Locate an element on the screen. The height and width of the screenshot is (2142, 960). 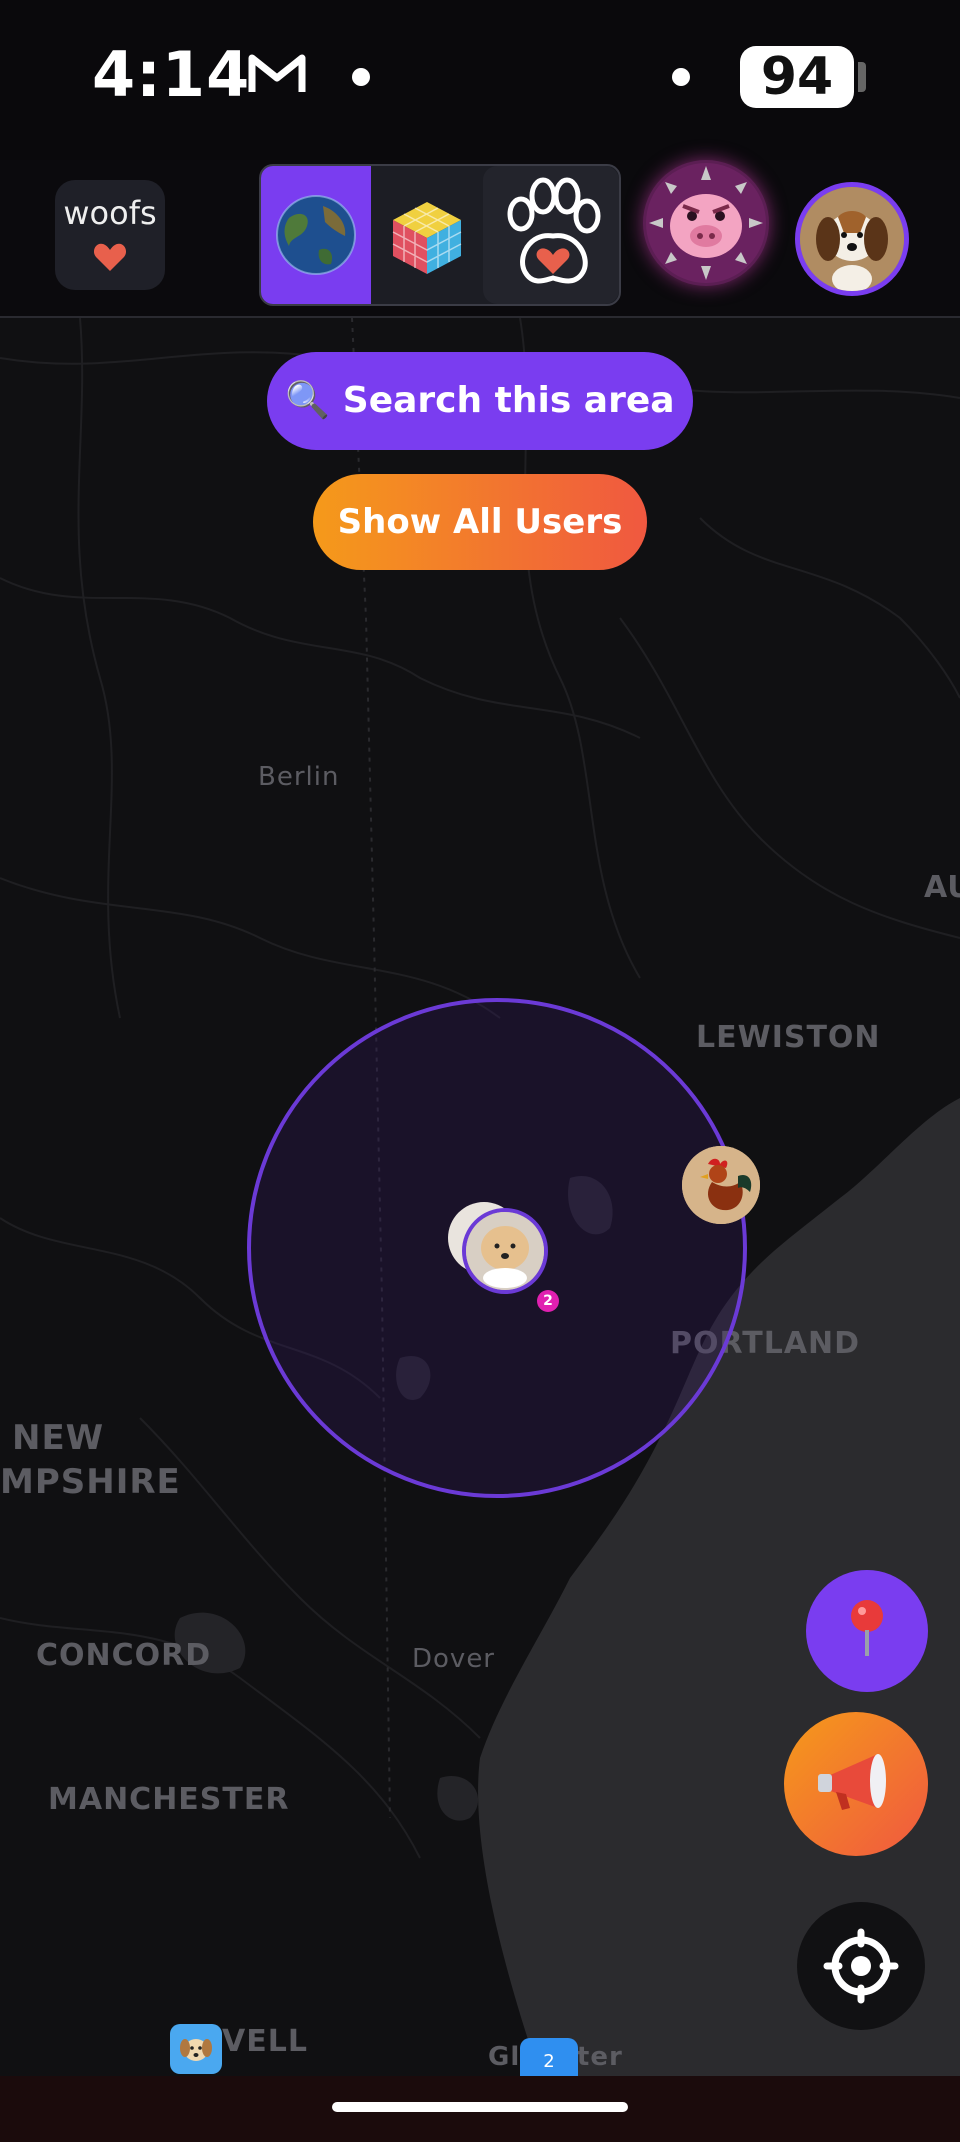
home-indicator is located at coordinates (480, 2107).